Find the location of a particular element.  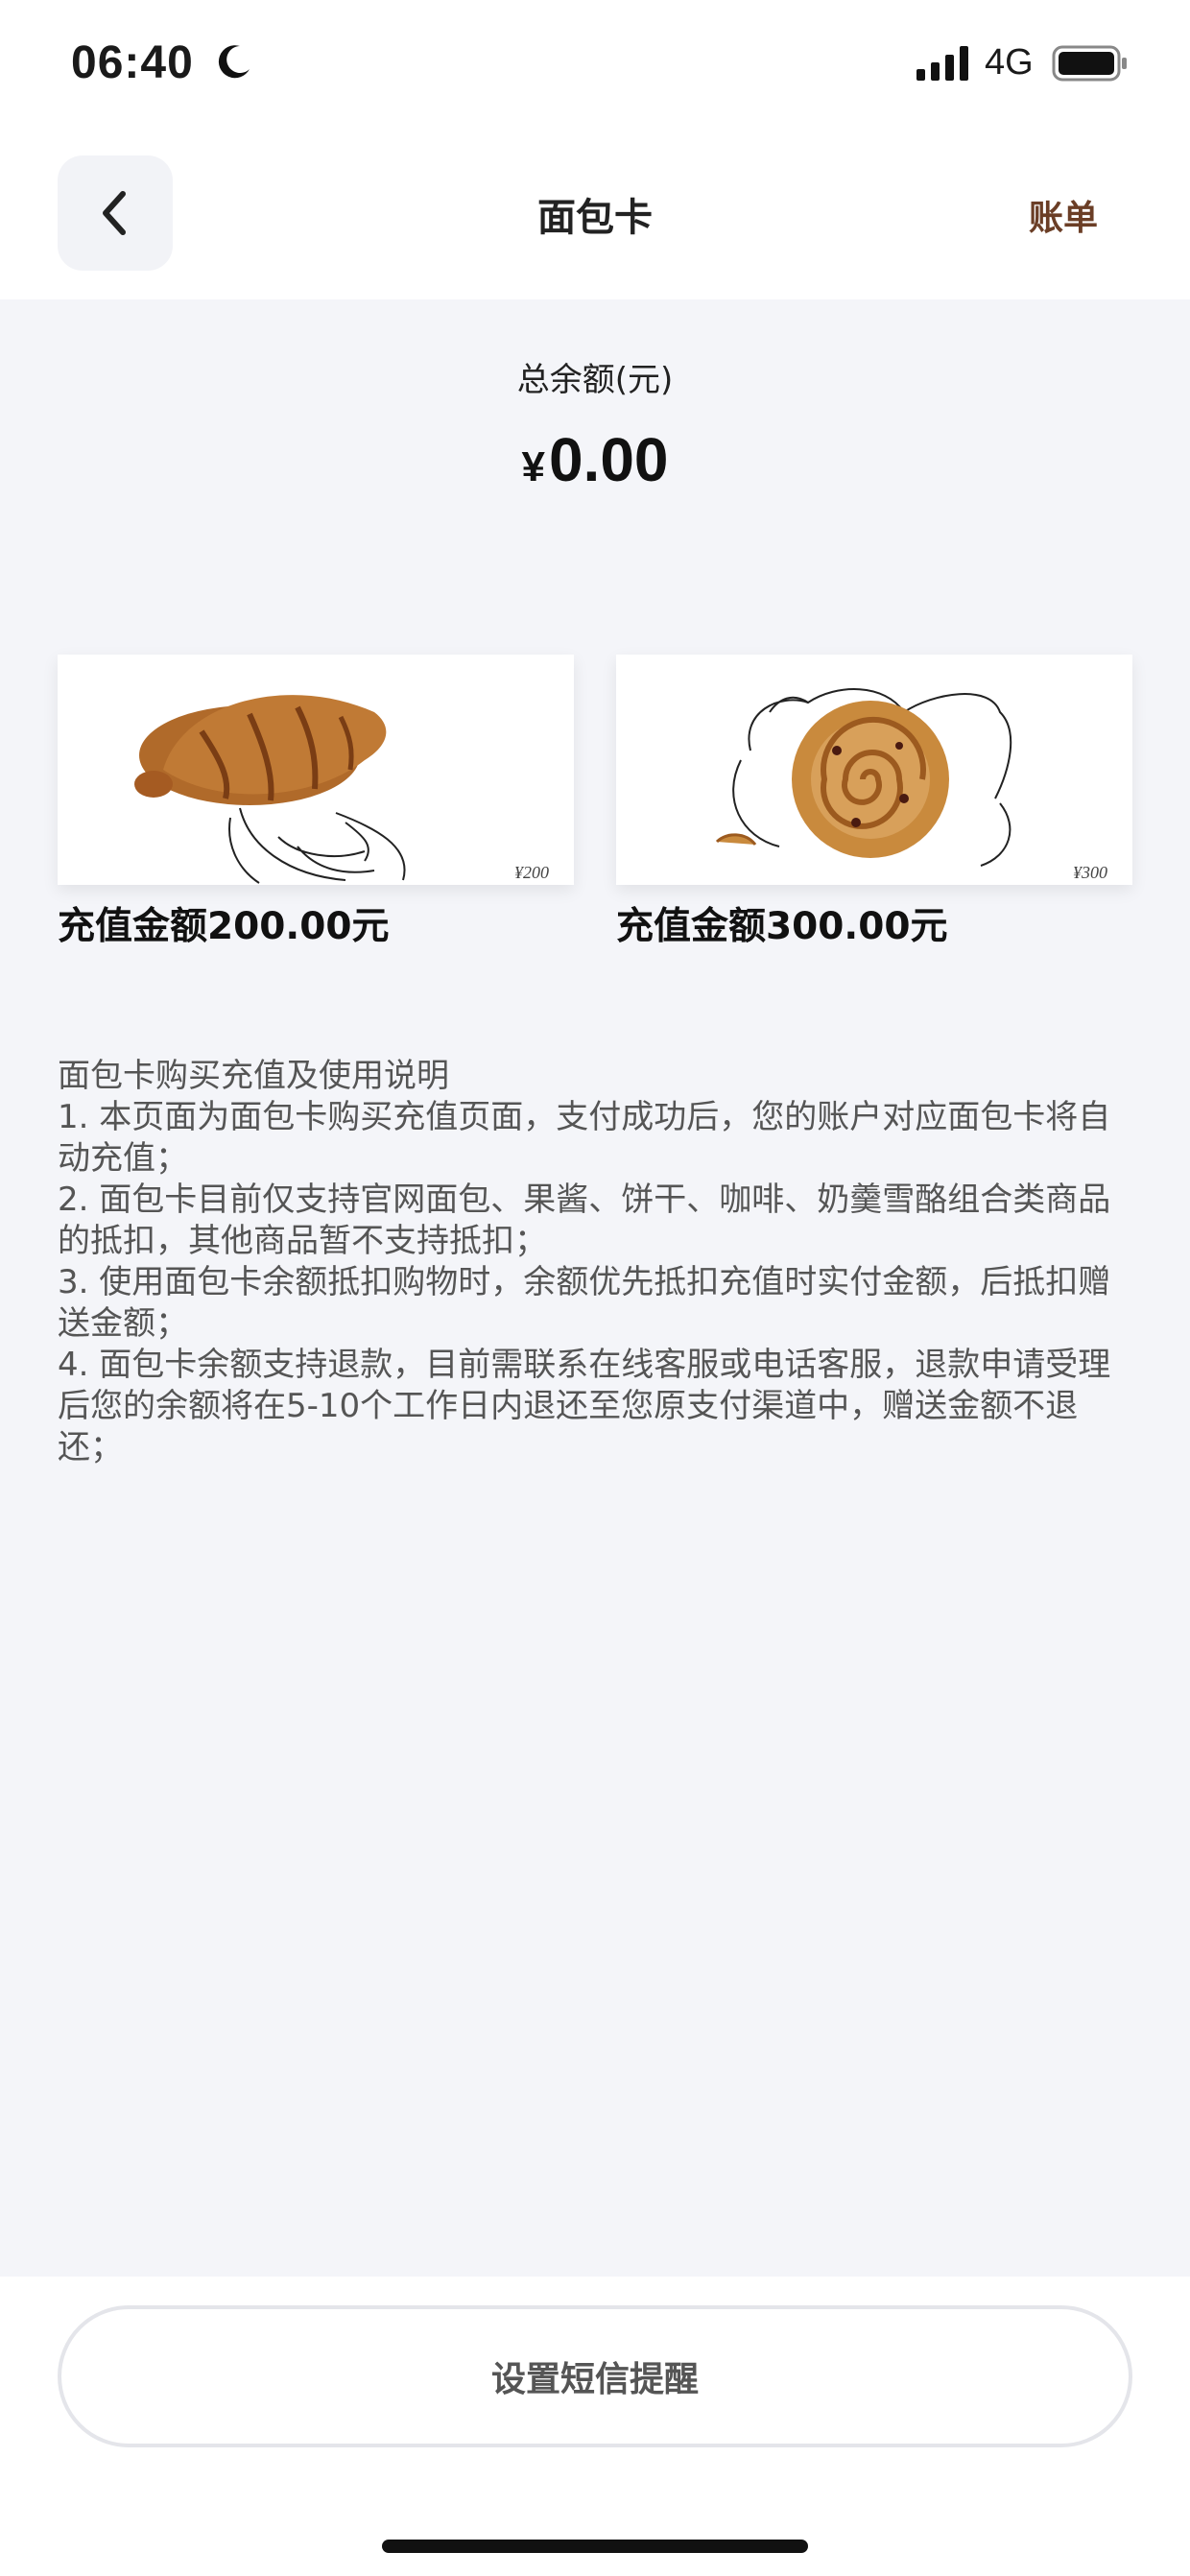

cinnamon-roll-image: ¥300 is located at coordinates (874, 770).